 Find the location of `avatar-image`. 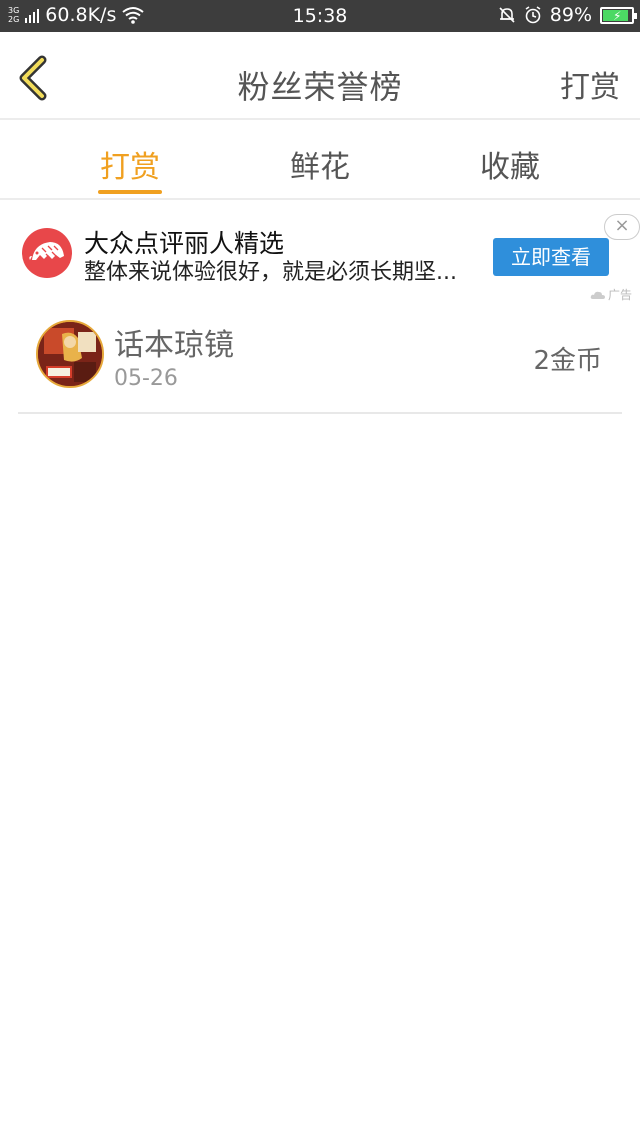

avatar-image is located at coordinates (70, 354).